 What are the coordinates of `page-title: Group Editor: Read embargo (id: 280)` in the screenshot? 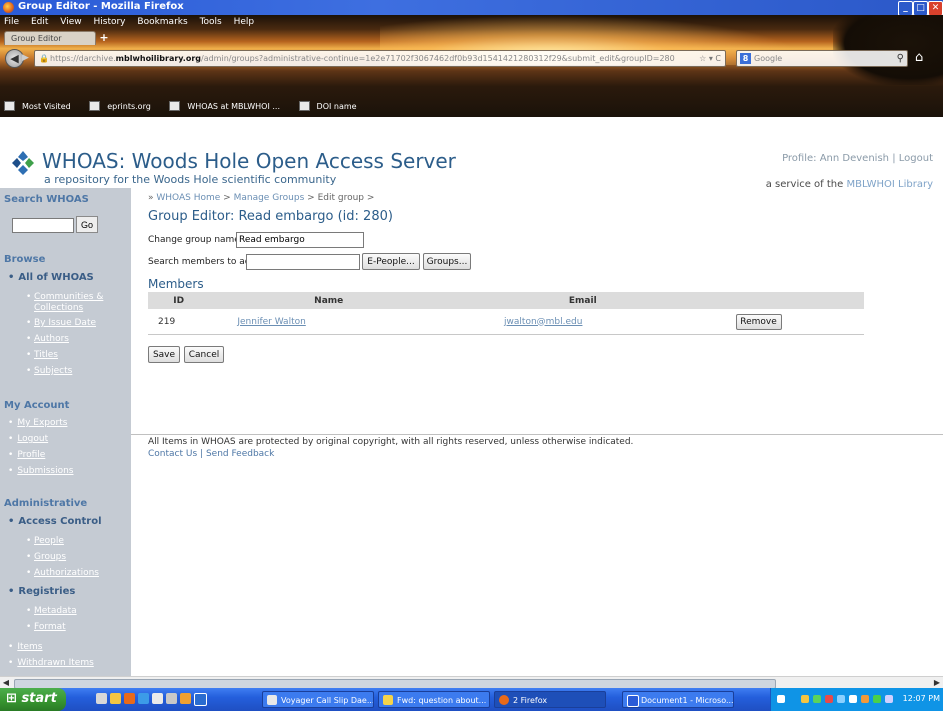 It's located at (270, 216).